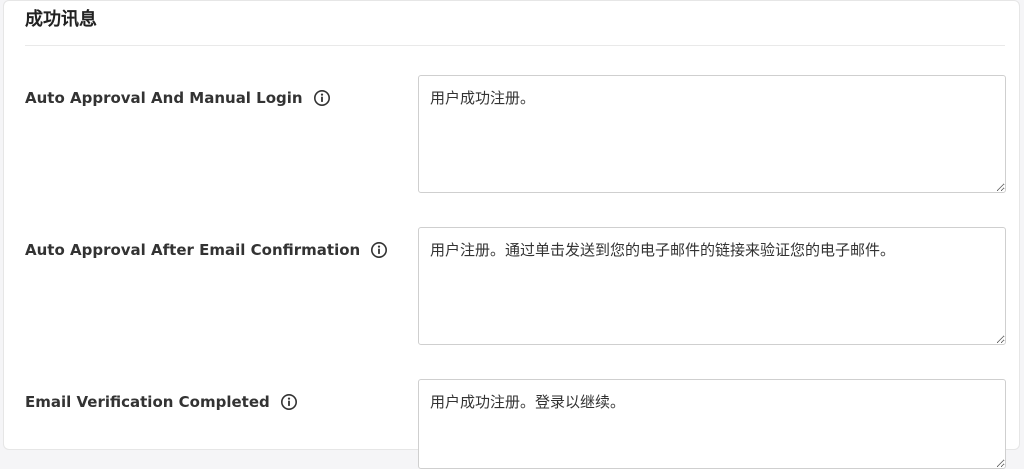  What do you see at coordinates (515, 45) in the screenshot?
I see `section-divider` at bounding box center [515, 45].